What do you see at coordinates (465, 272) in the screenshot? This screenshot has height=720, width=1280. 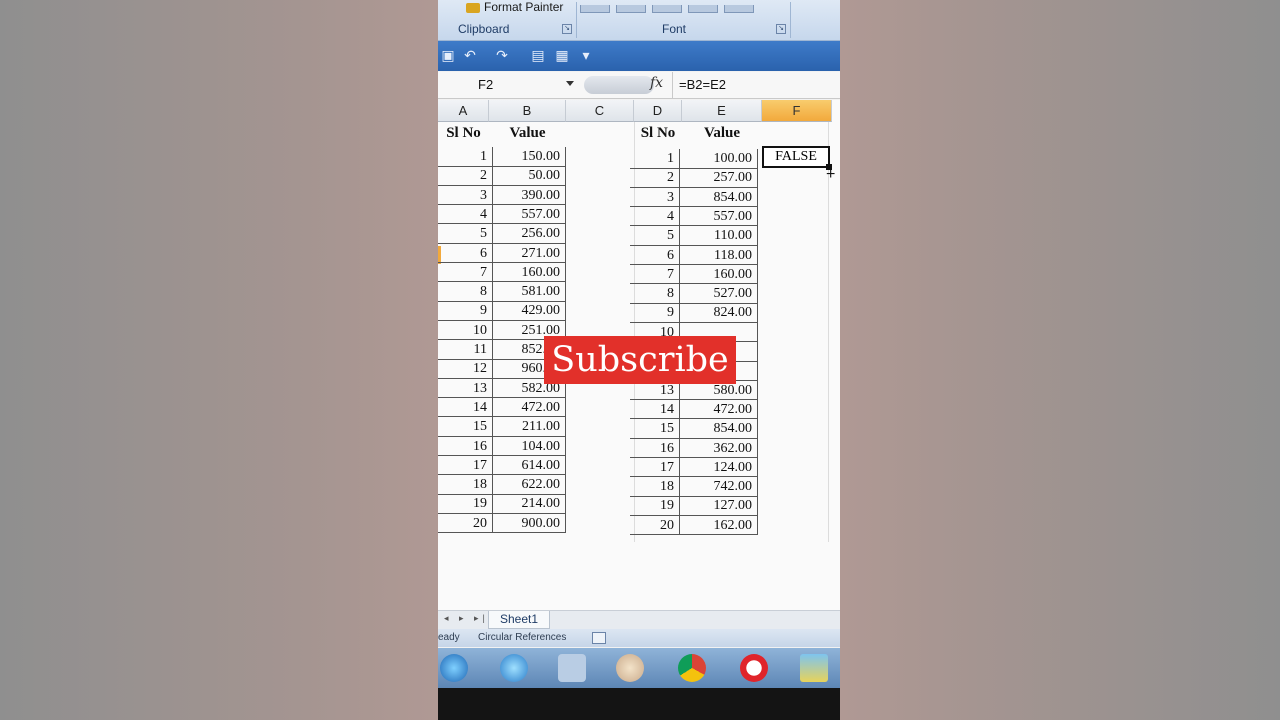 I see `table1-row-slno-cell: 7` at bounding box center [465, 272].